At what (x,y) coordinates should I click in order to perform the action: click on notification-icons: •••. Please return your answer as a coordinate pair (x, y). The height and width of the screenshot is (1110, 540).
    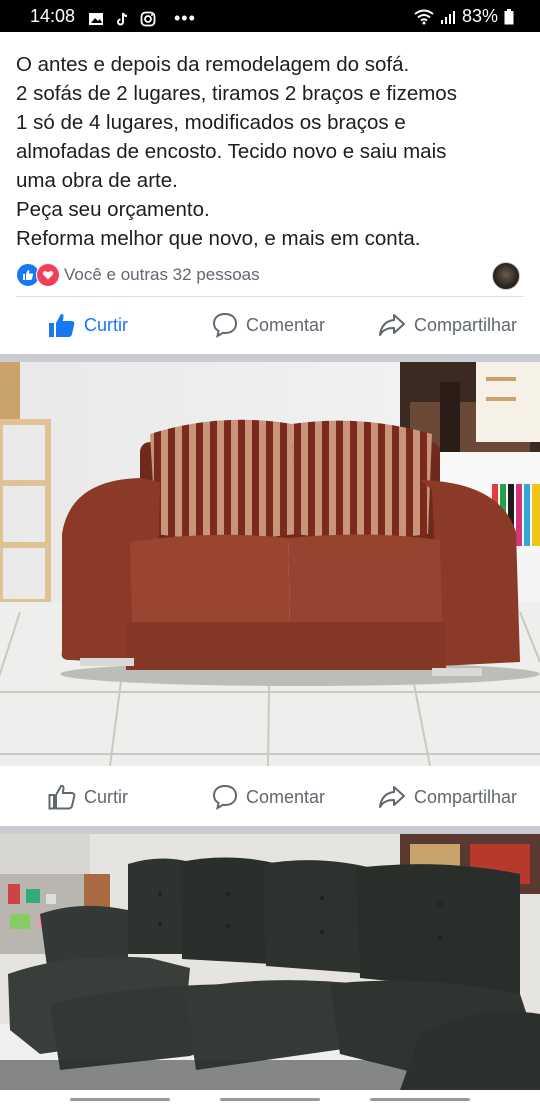
    Looking at the image, I should click on (142, 18).